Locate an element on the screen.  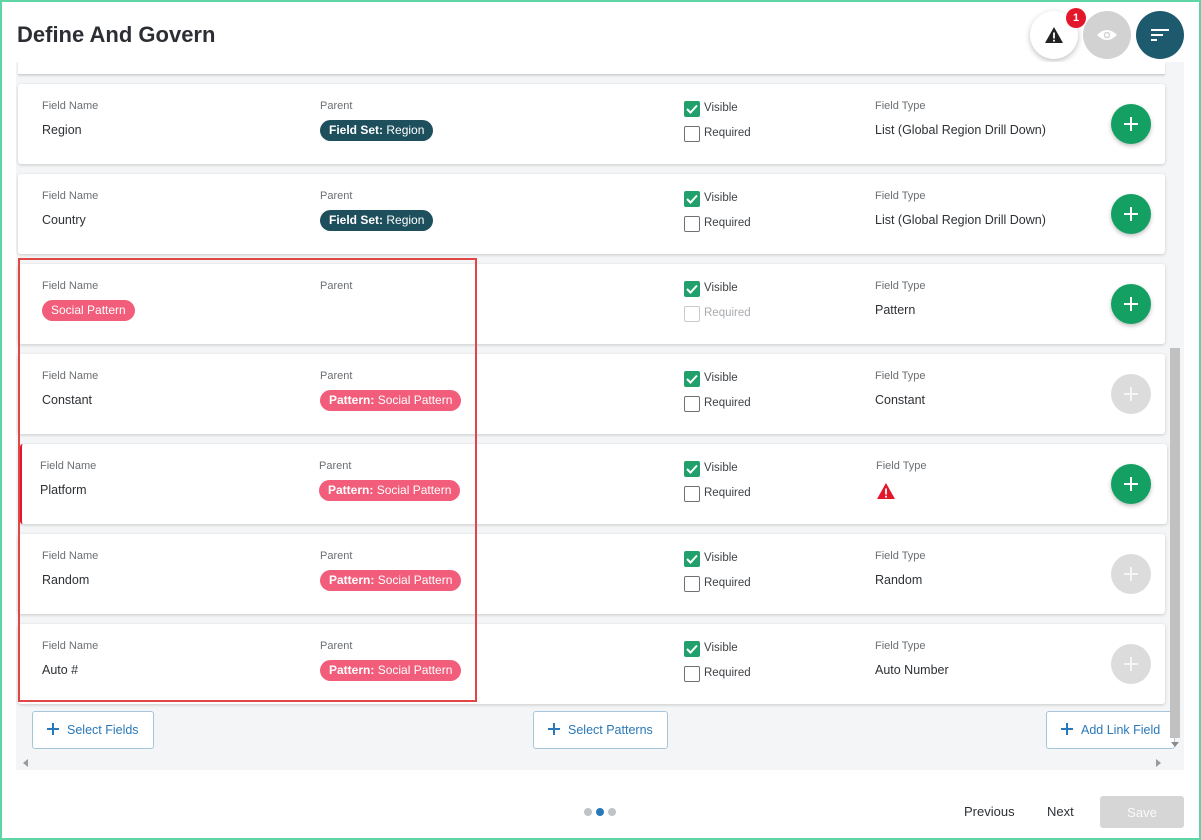
field-type-value: Constant is located at coordinates (900, 400).